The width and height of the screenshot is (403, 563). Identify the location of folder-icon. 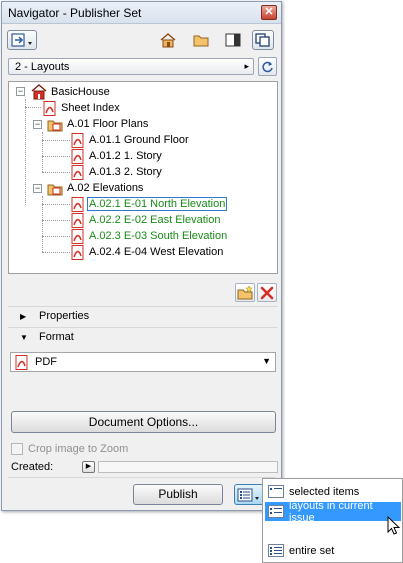
(201, 41).